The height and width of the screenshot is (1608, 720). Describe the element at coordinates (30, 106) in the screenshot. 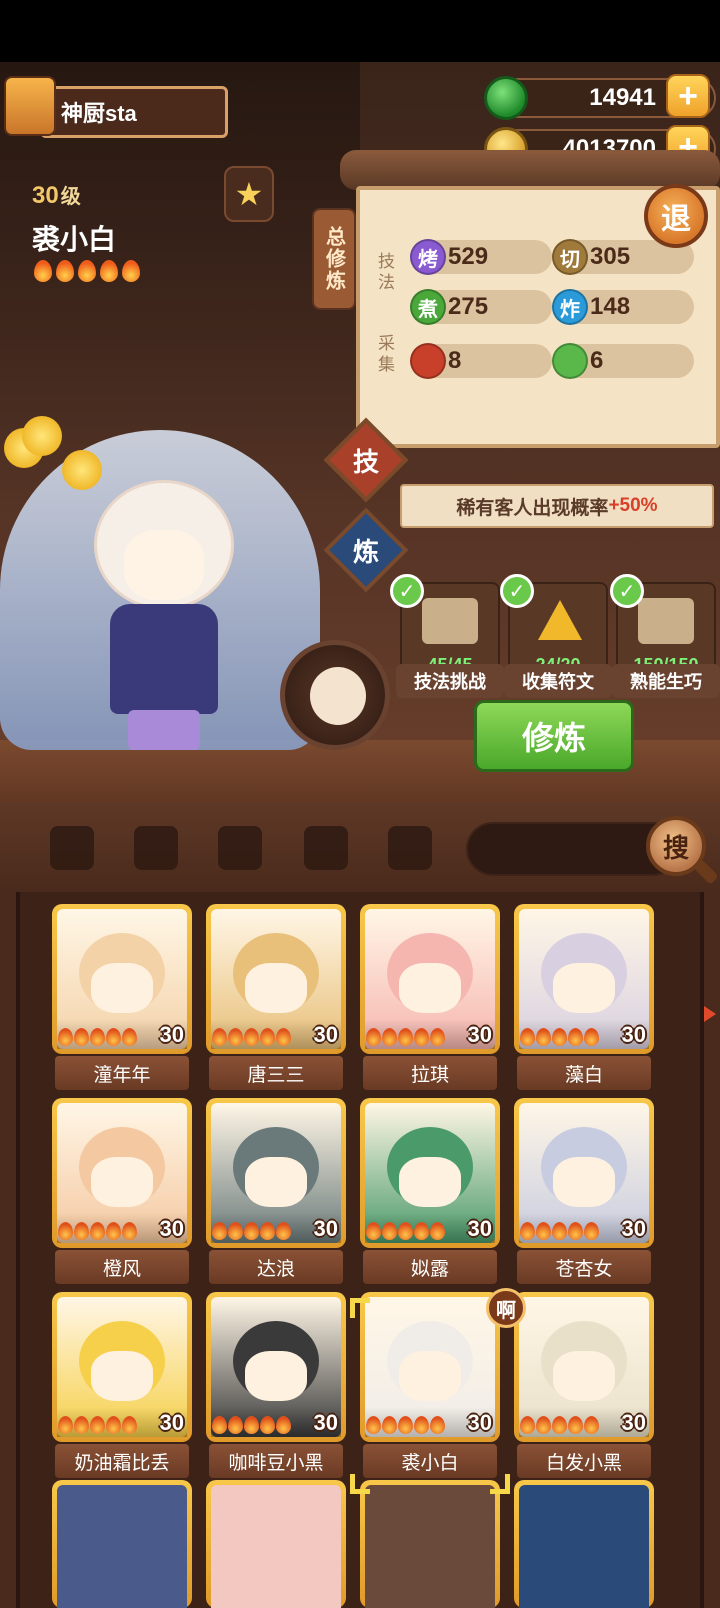

I see `chef-avatar-icon` at that location.